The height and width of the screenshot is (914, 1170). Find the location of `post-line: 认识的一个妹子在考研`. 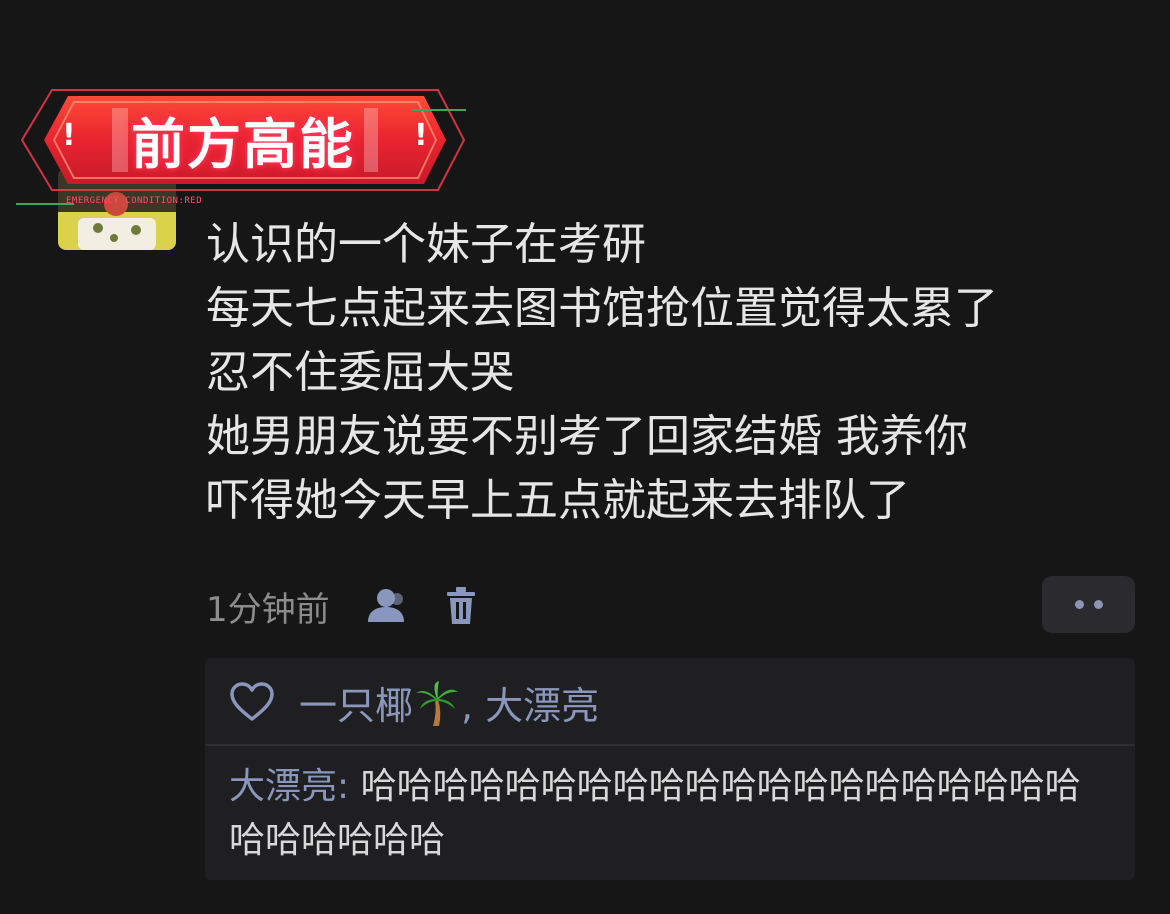

post-line: 认识的一个妹子在考研 is located at coordinates (426, 244).